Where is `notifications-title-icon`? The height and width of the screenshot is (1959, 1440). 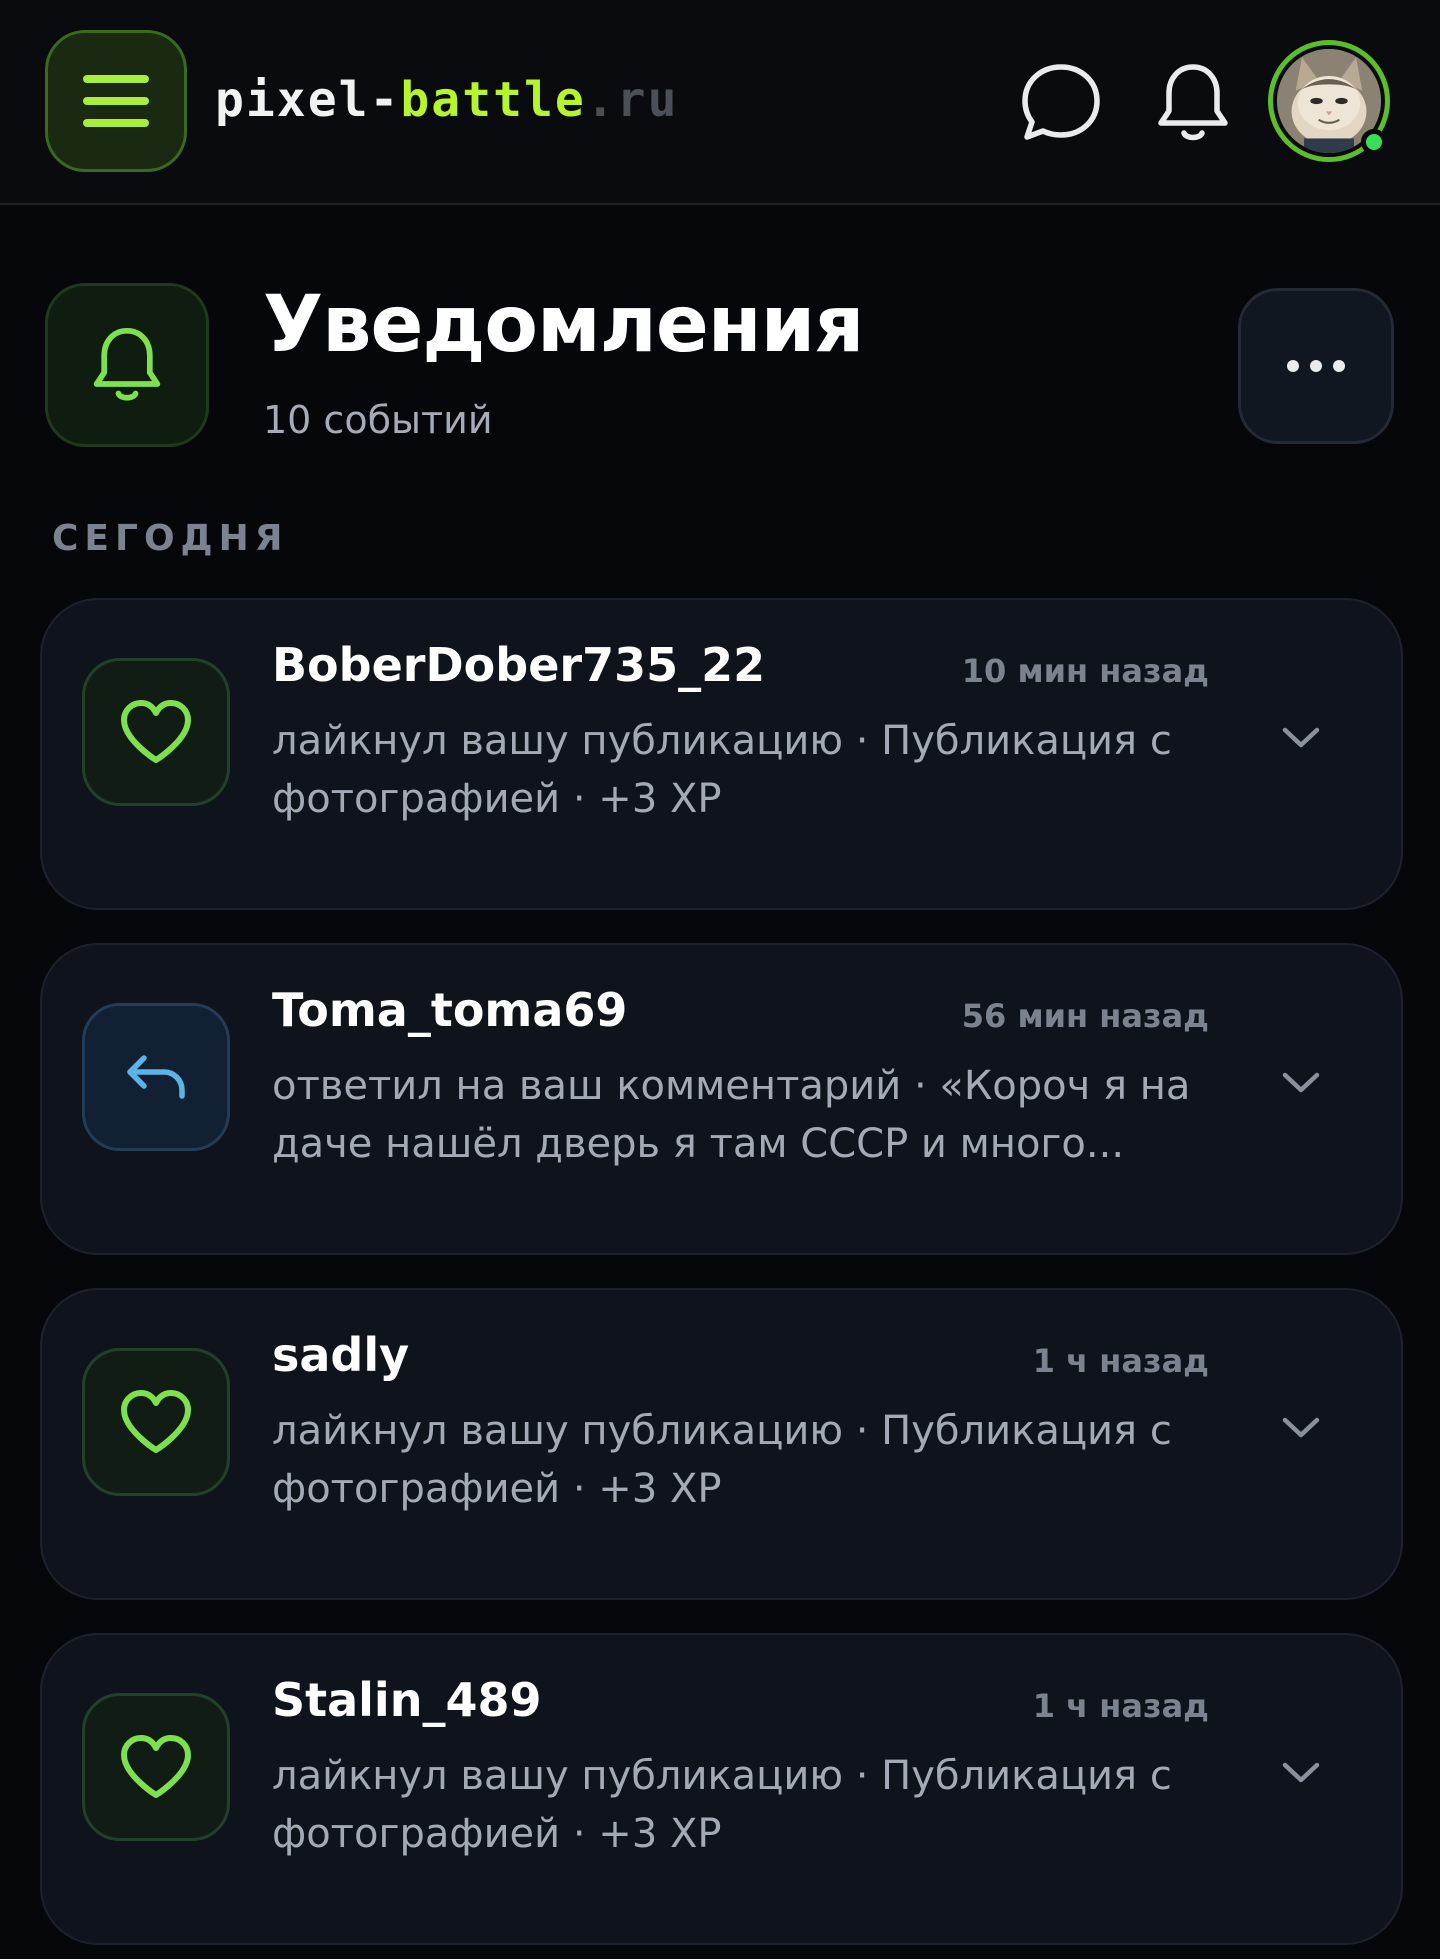 notifications-title-icon is located at coordinates (127, 365).